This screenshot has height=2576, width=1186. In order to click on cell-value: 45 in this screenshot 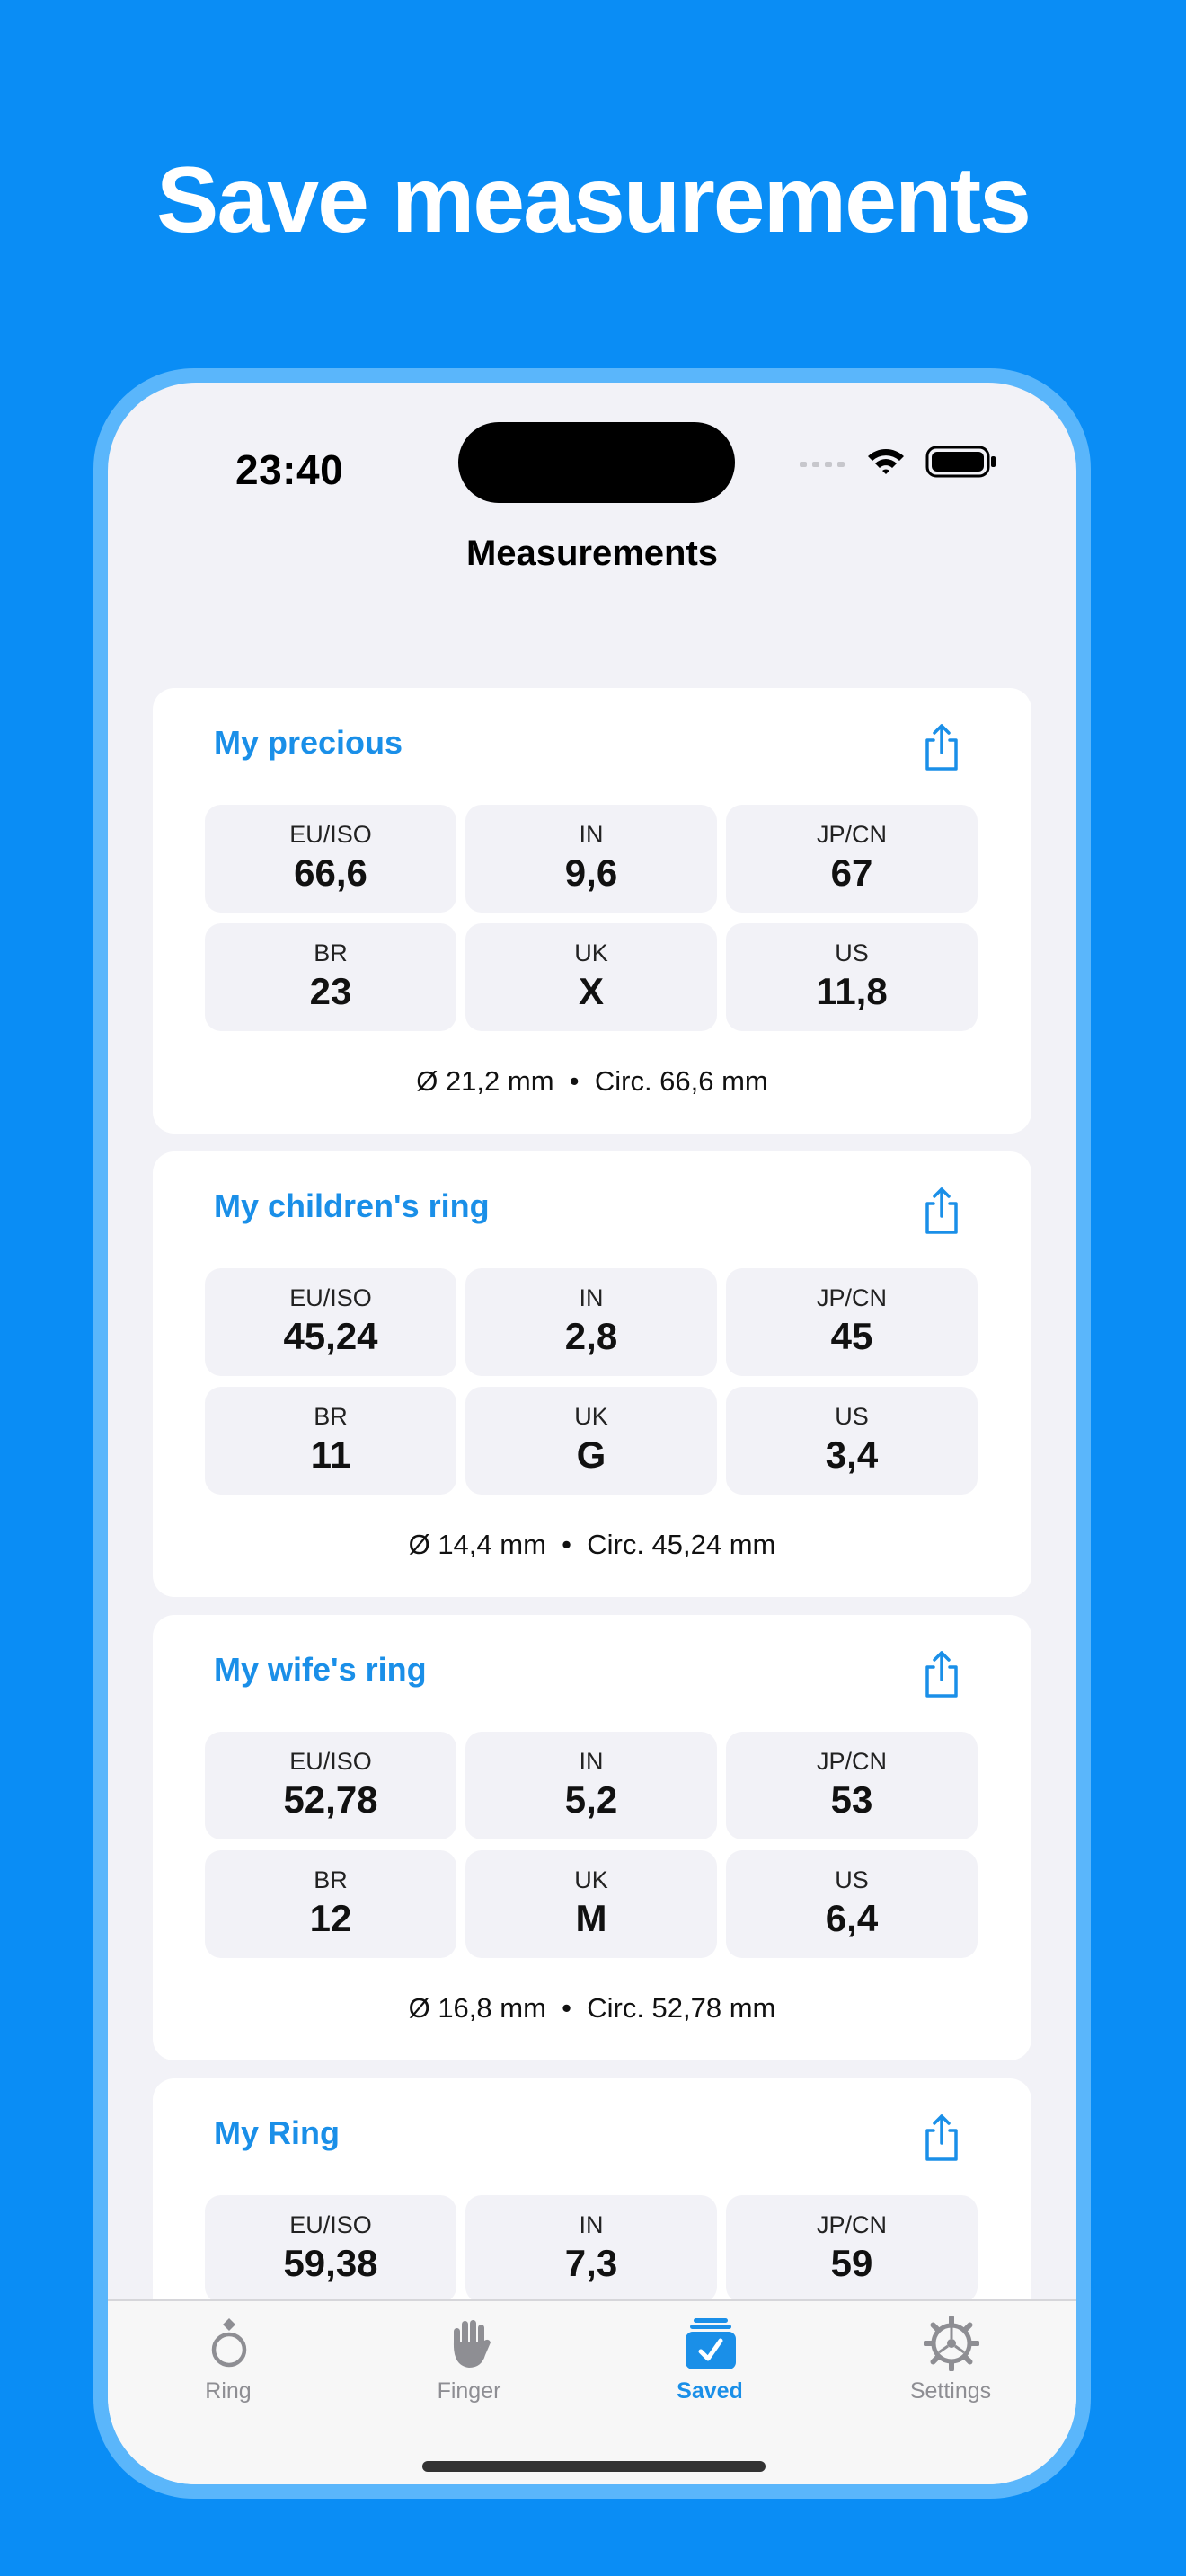, I will do `click(851, 1336)`.